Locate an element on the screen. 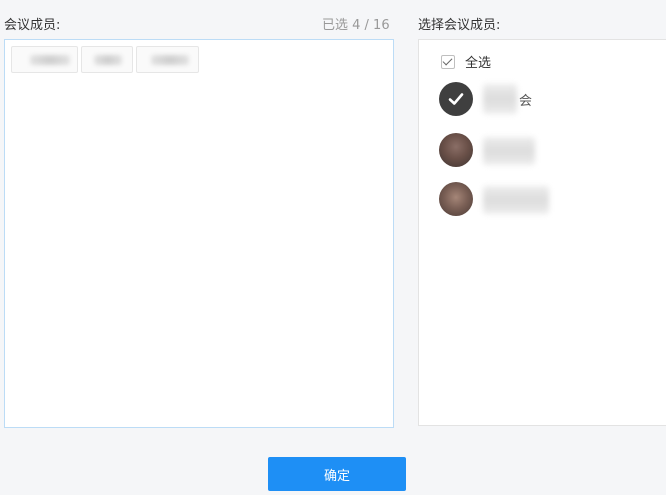 The width and height of the screenshot is (666, 495). members-label: 会议成员: is located at coordinates (32, 25).